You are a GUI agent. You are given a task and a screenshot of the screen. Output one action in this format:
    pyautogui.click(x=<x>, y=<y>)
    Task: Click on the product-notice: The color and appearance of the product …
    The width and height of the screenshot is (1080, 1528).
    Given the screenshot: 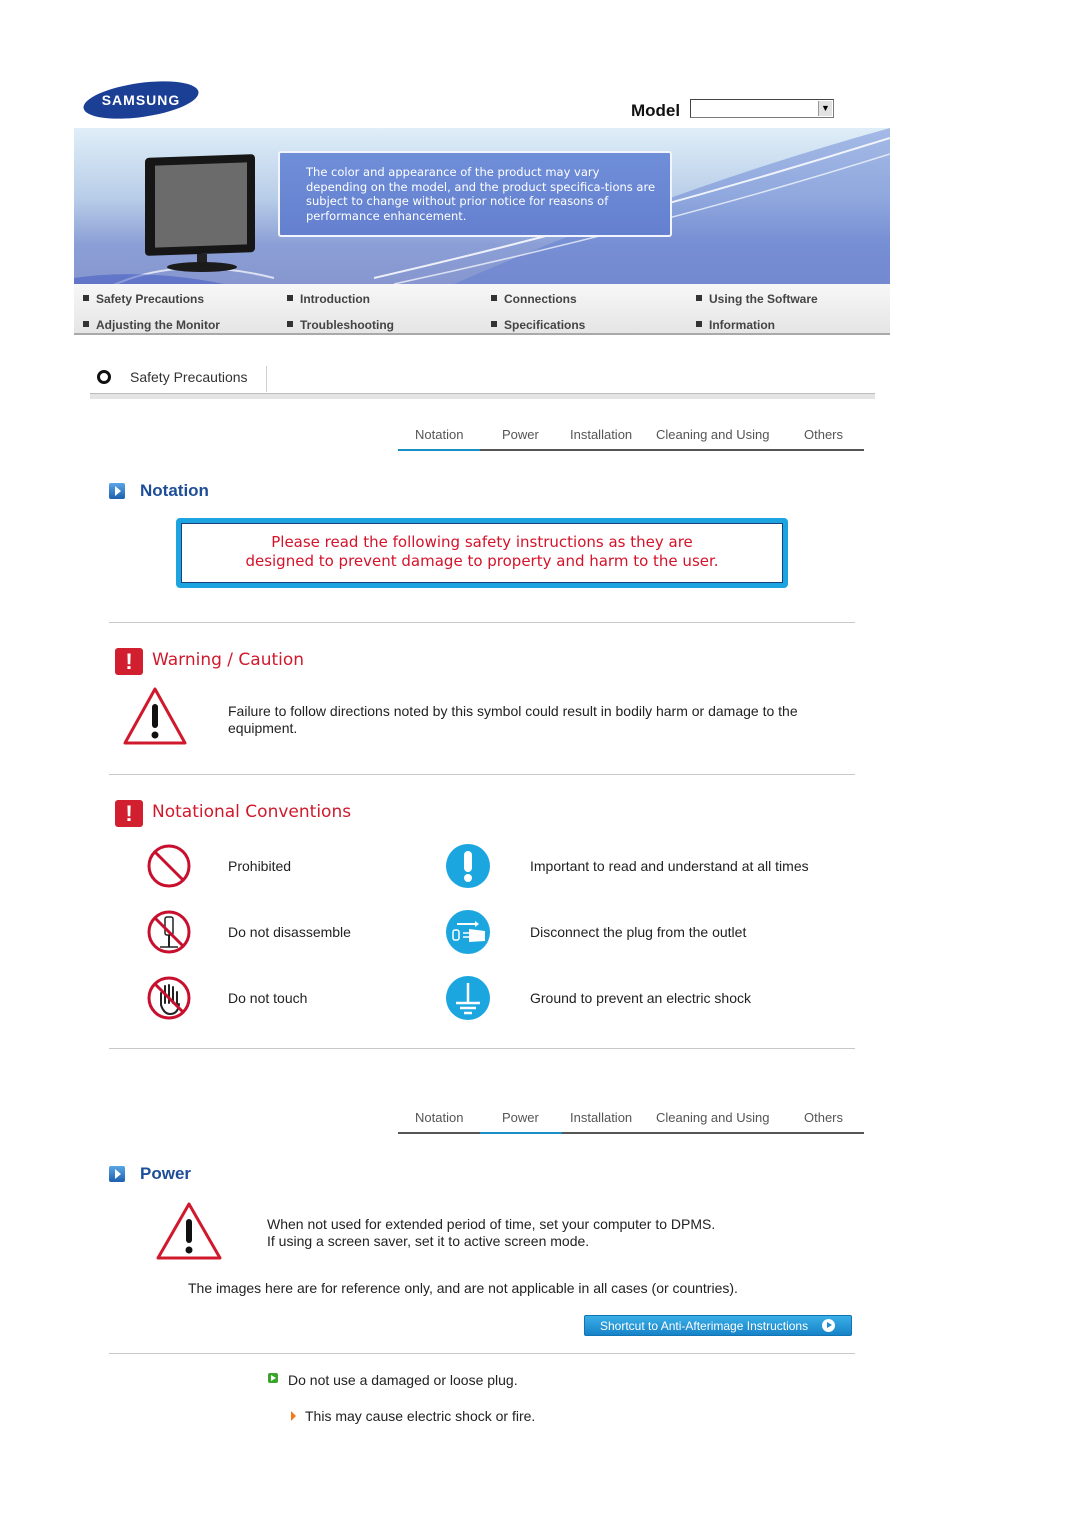 What is the action you would take?
    pyautogui.click(x=475, y=194)
    